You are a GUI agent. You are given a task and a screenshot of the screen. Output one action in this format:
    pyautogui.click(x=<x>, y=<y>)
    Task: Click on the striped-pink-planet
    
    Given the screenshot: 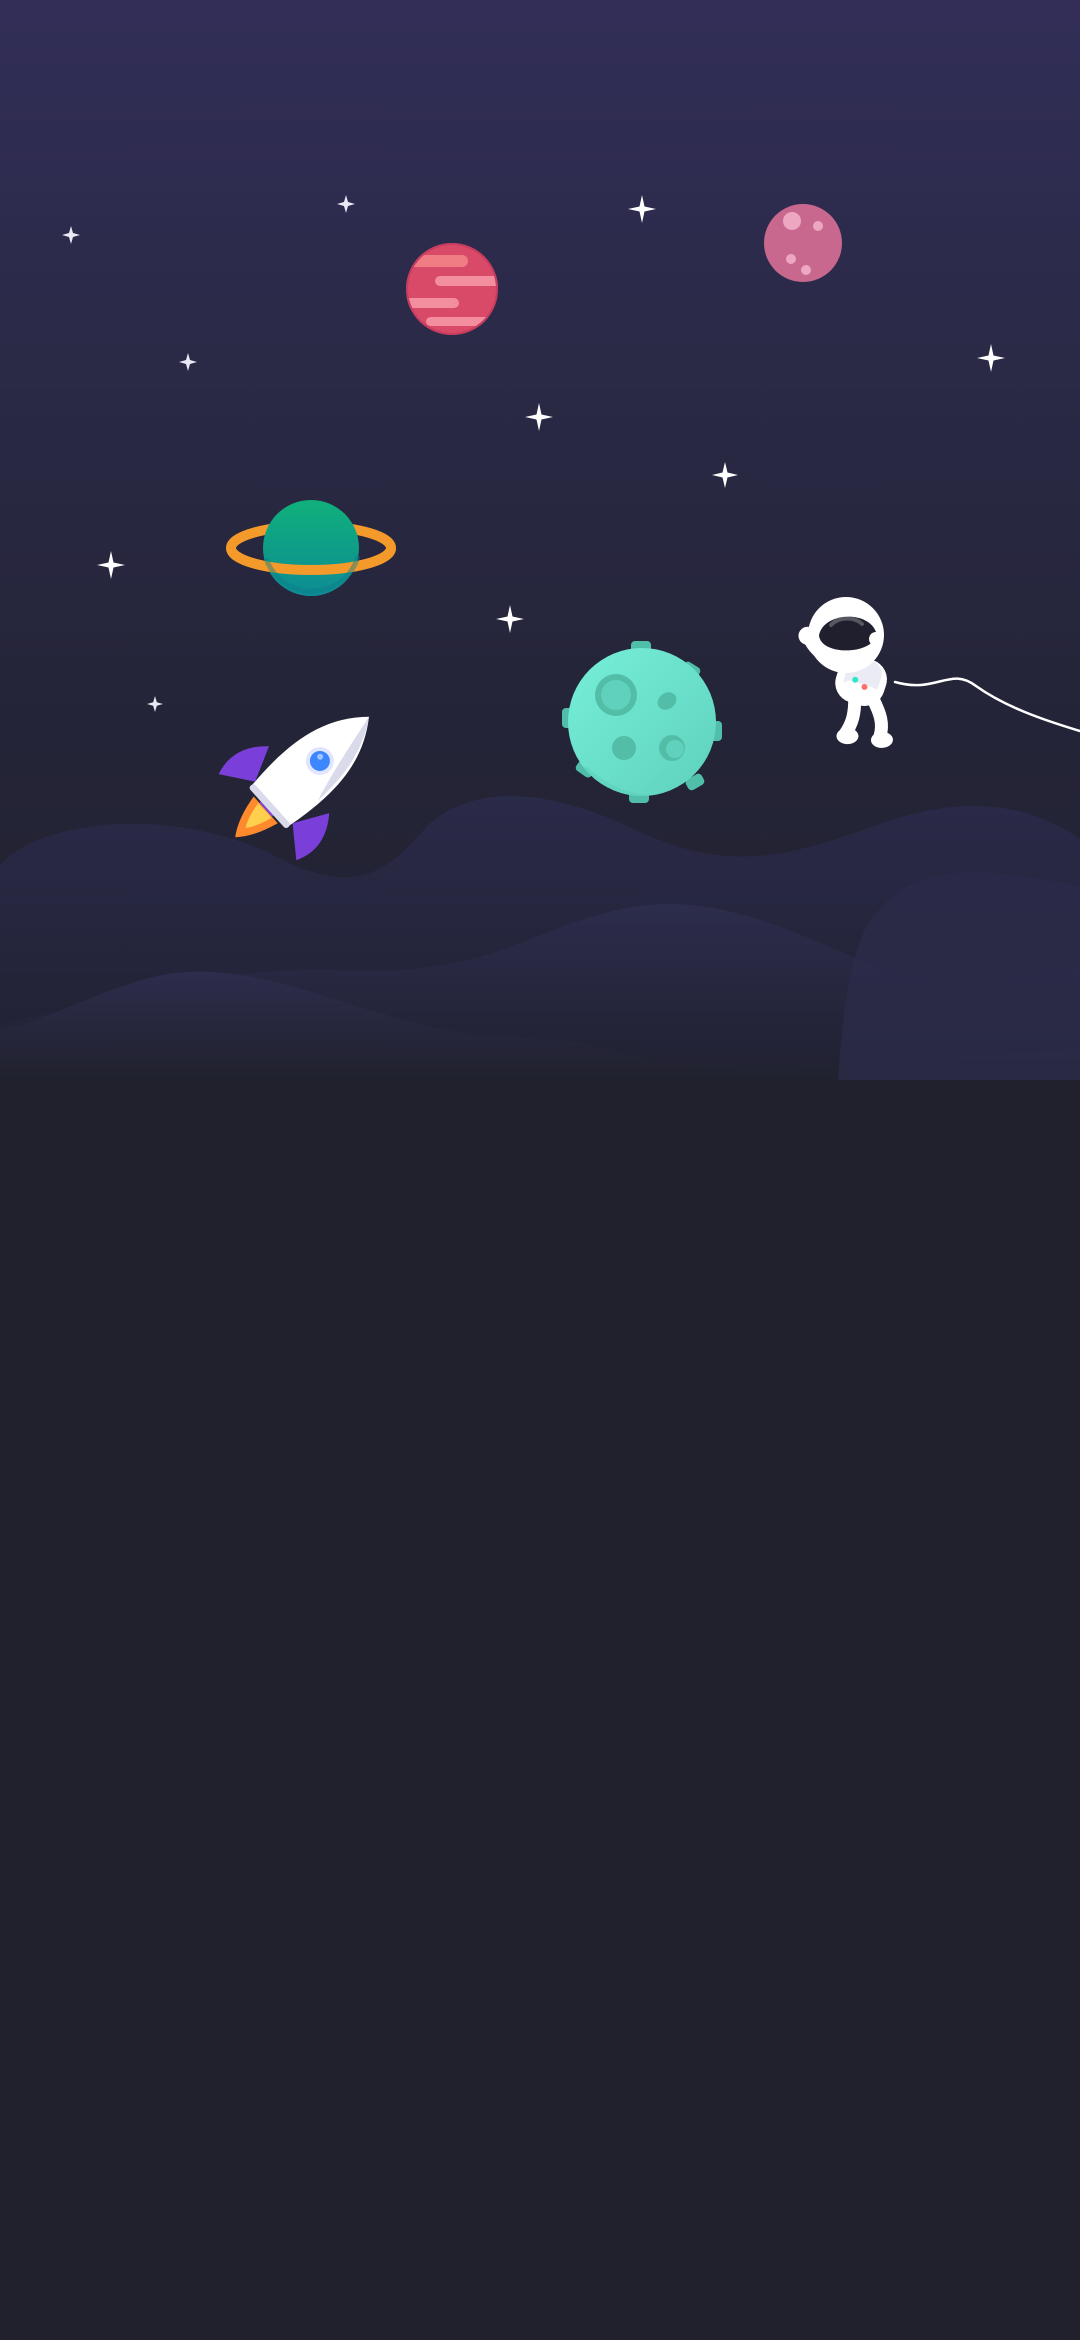 What is the action you would take?
    pyautogui.click(x=452, y=289)
    